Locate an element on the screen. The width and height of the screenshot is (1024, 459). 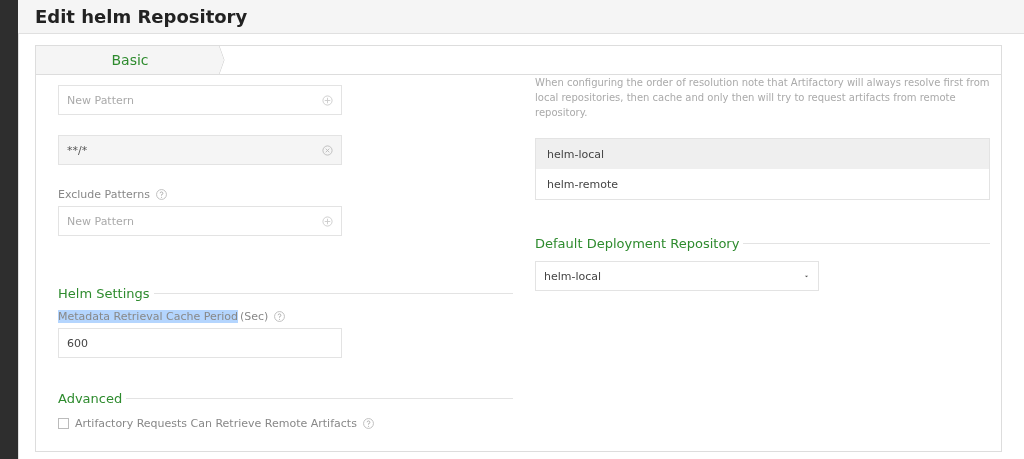
field-label: Exclude Patterns is located at coordinates (104, 194).